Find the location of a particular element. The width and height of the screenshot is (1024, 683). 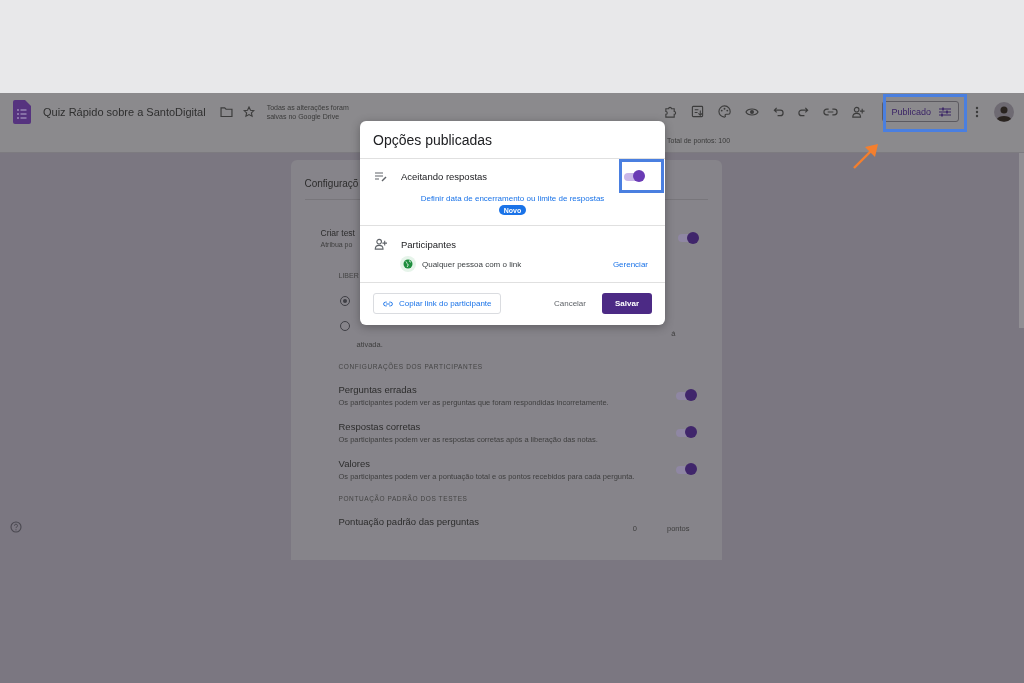

dialog-title: Opções publicadas is located at coordinates (512, 140).